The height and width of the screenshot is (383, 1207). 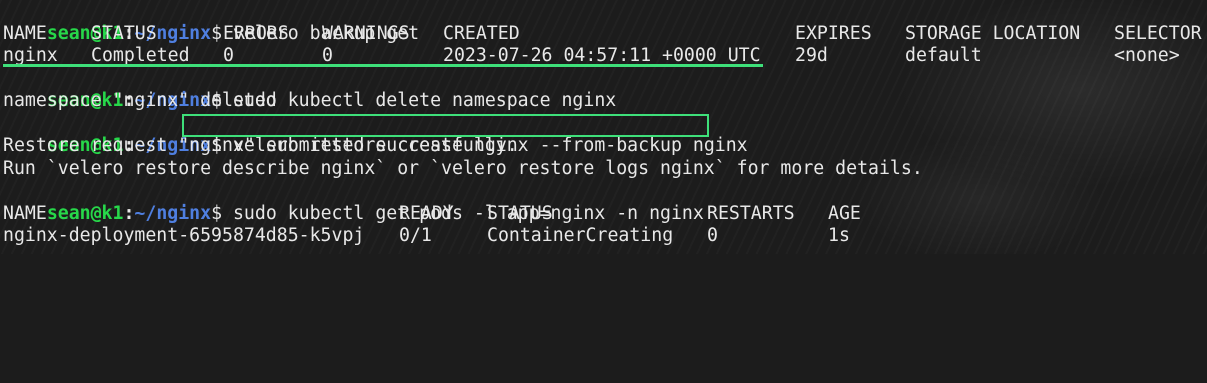 I want to click on pod-status: ContainerCreating, so click(x=580, y=235).